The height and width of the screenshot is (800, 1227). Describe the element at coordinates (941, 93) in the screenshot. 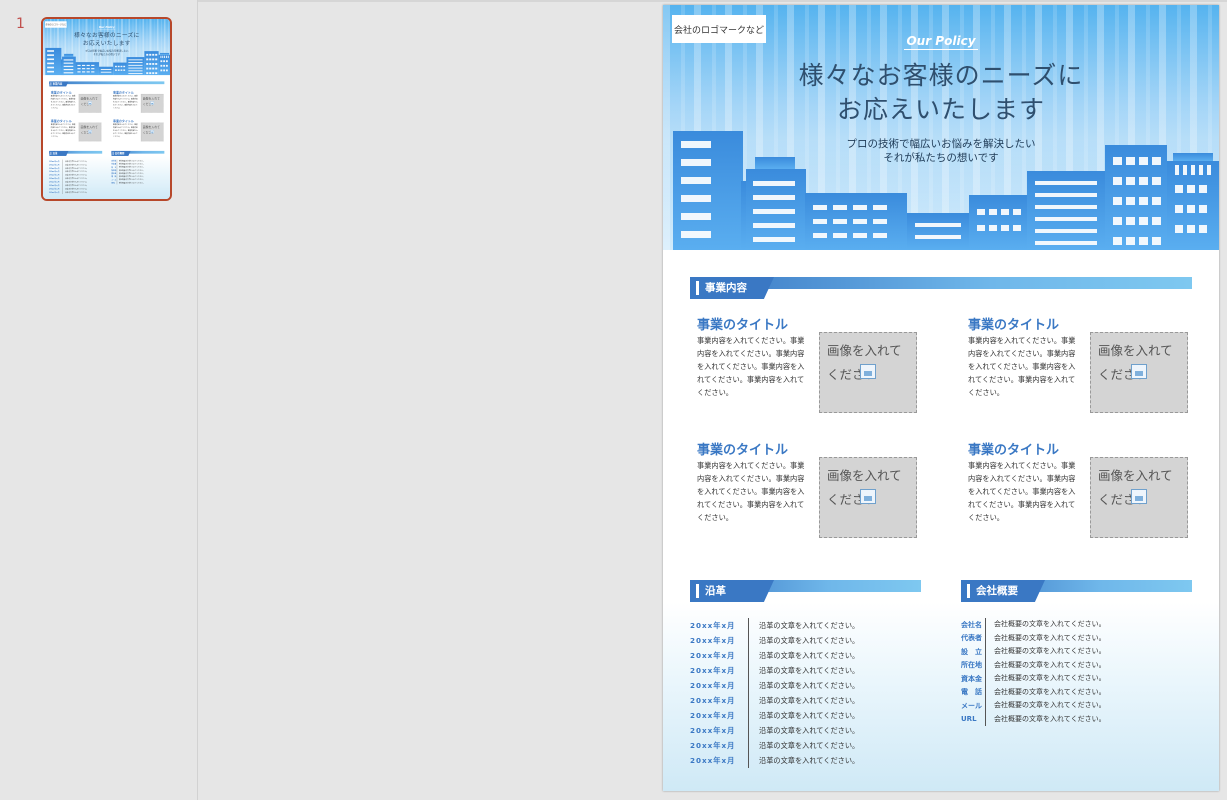

I see `page-title: 様々なお客様のニーズに お応えいたします` at that location.